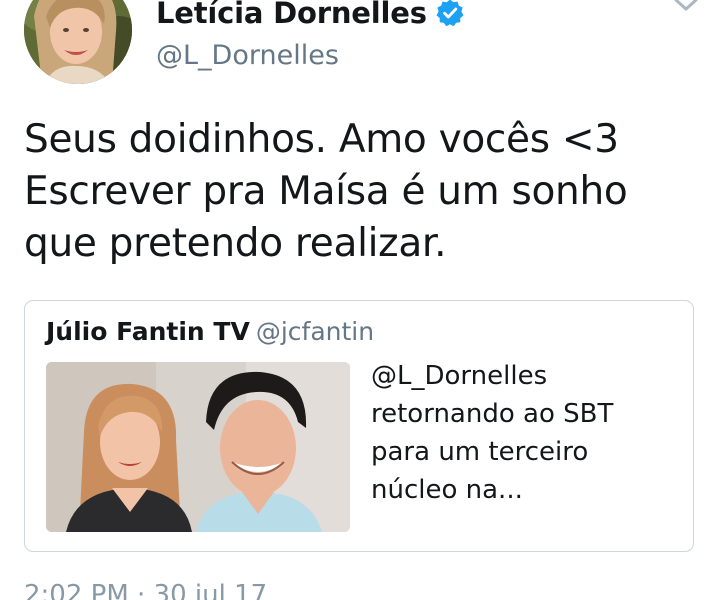 The width and height of the screenshot is (720, 600). I want to click on quoted-text-line: retornando ao SBT, so click(492, 414).